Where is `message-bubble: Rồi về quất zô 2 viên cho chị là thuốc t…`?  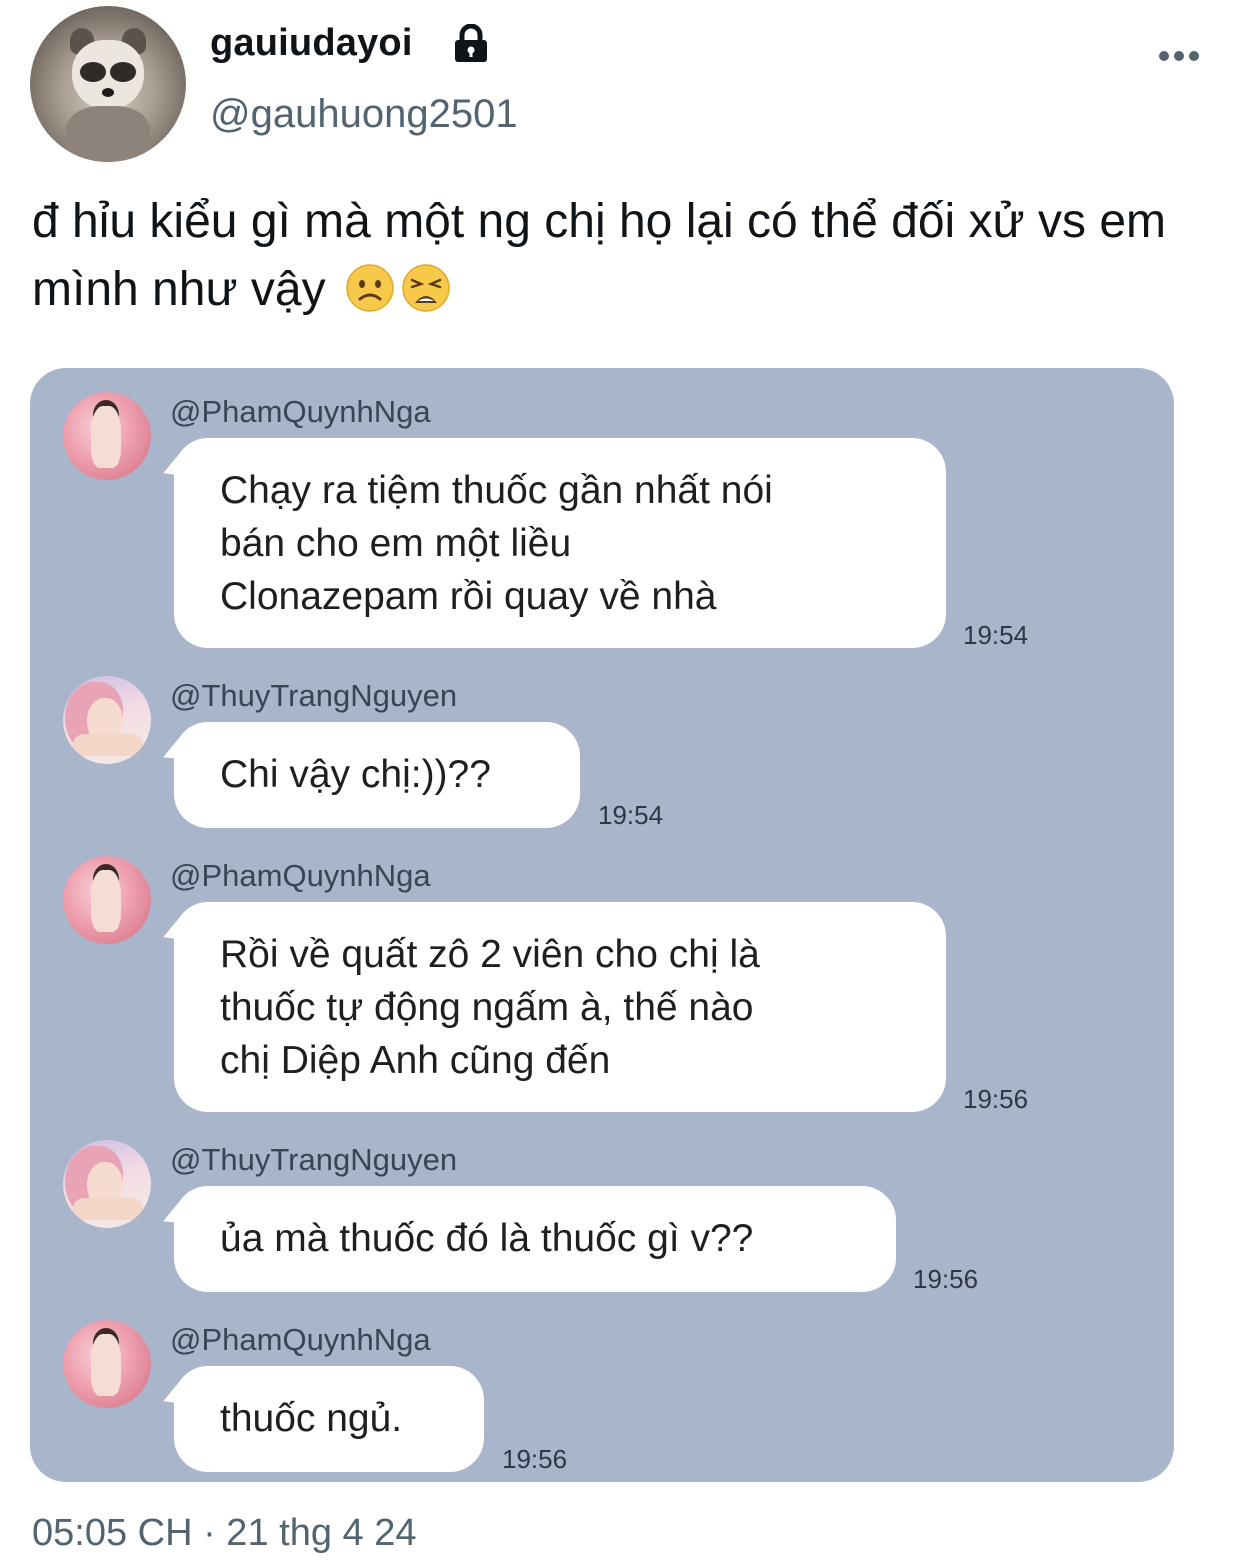 message-bubble: Rồi về quất zô 2 viên cho chị là thuốc t… is located at coordinates (560, 1007).